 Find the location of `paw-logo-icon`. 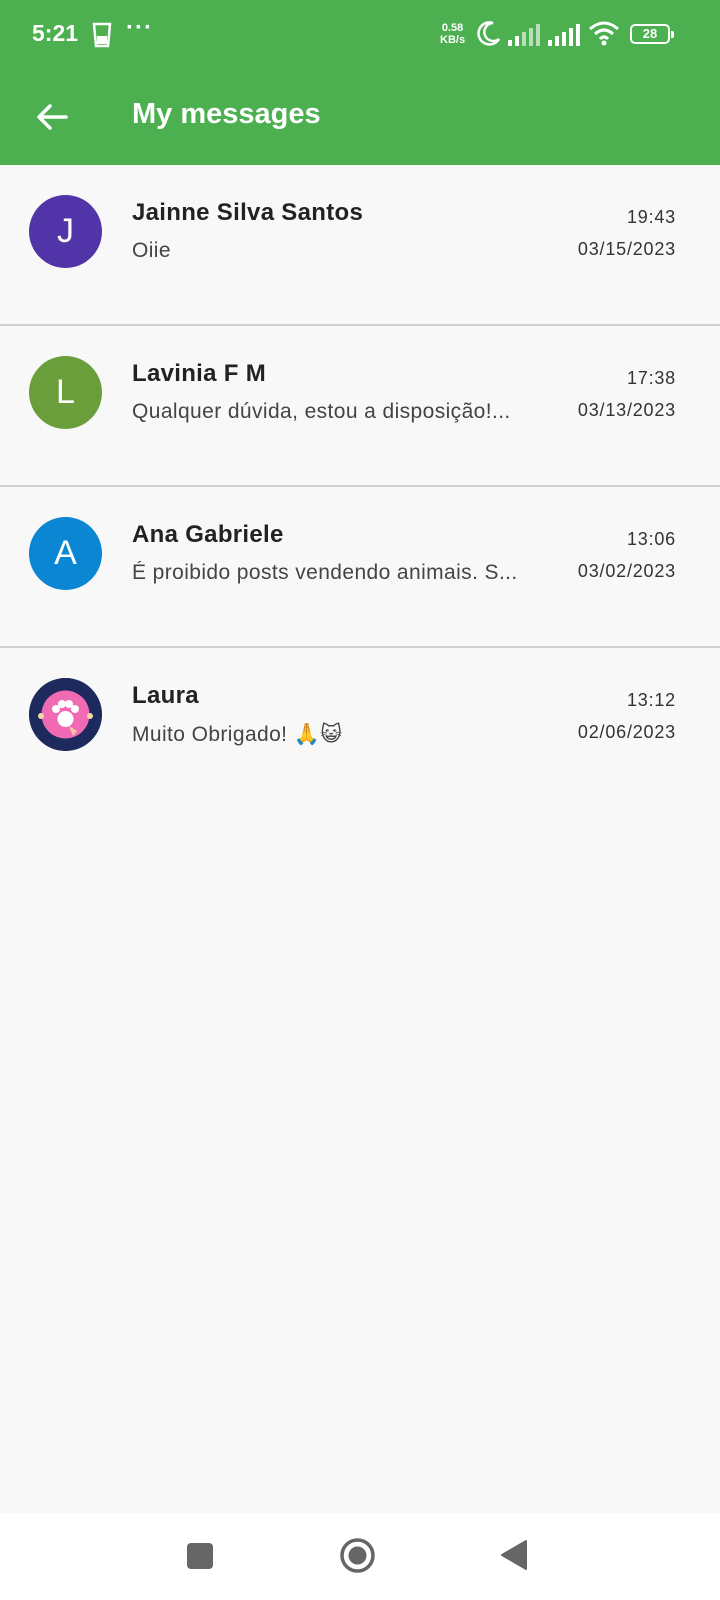

paw-logo-icon is located at coordinates (65, 714).